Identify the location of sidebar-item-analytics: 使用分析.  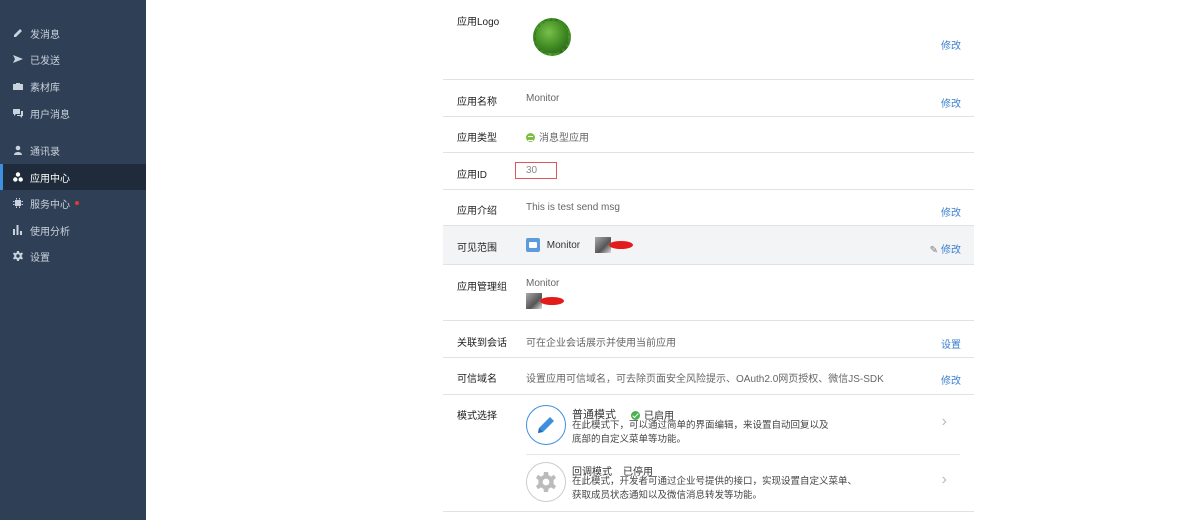
(73, 230).